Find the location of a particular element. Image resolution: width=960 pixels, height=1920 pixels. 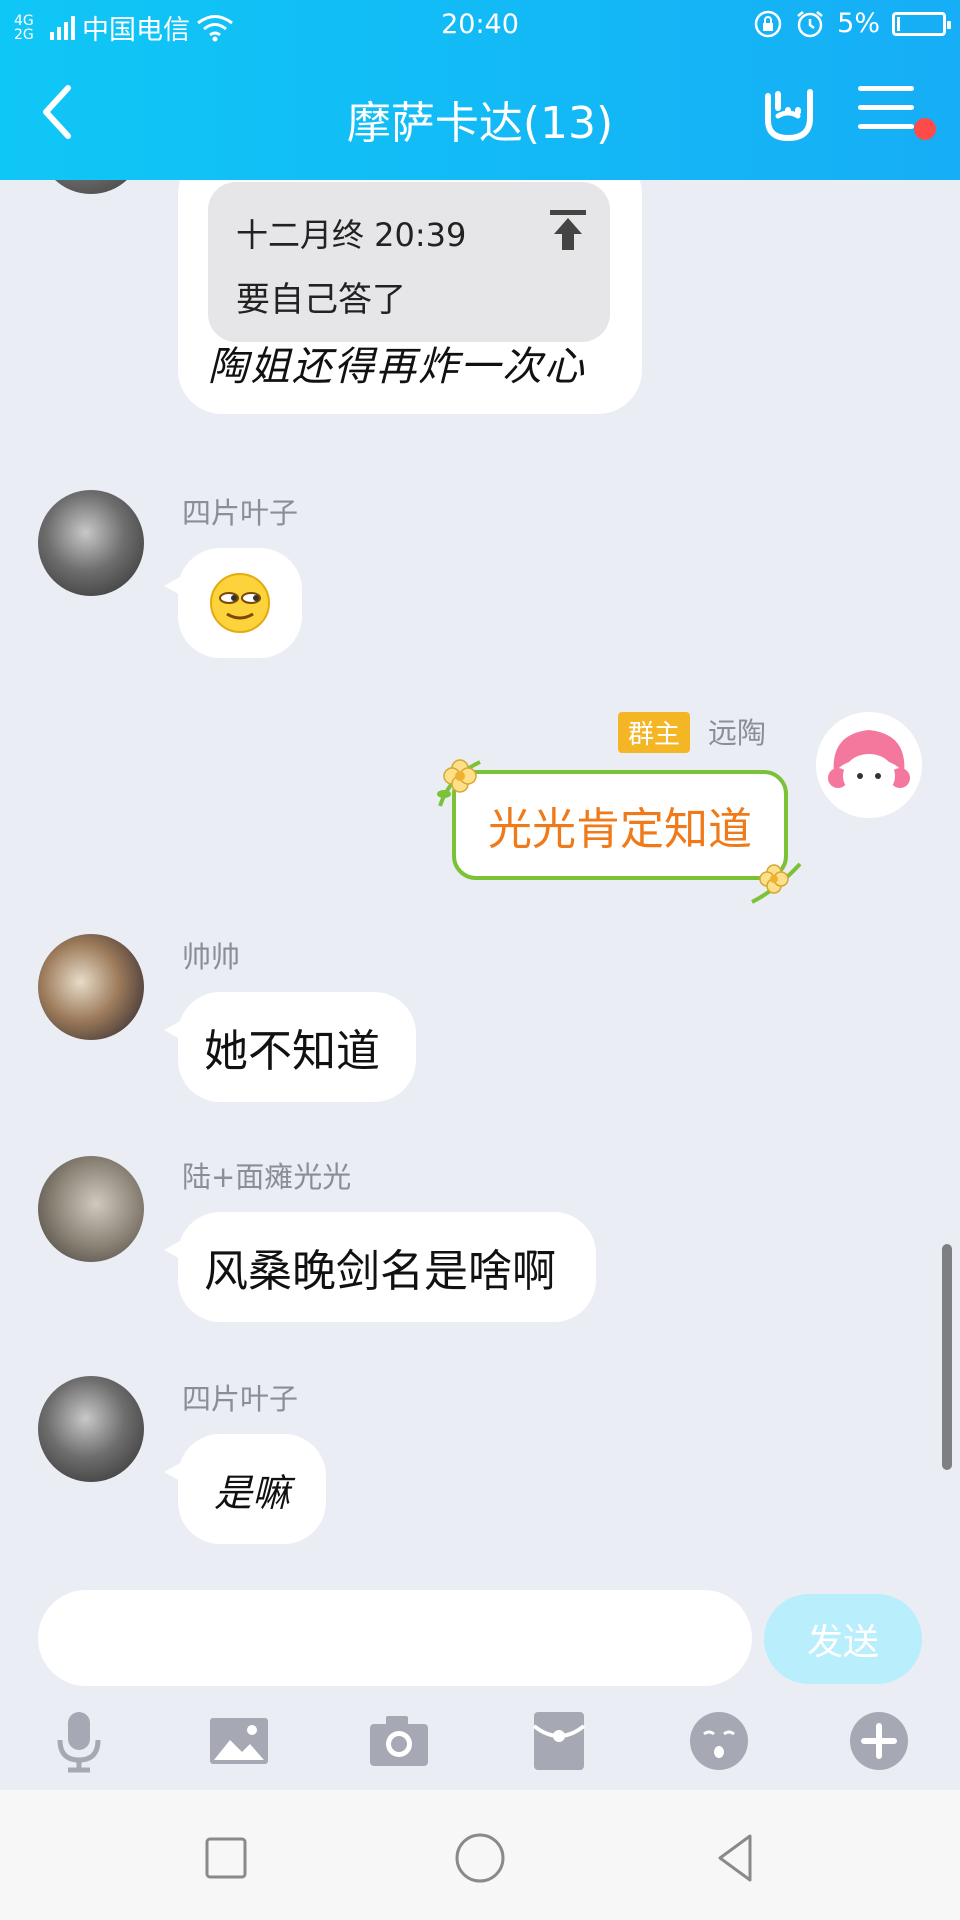

system-nav-bar is located at coordinates (480, 1855).